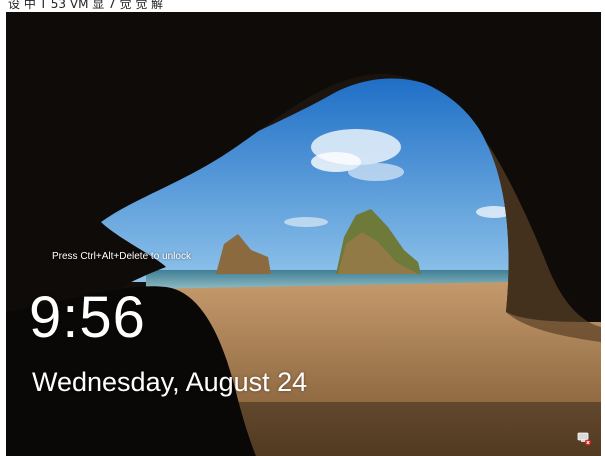 Image resolution: width=605 pixels, height=456 pixels. What do you see at coordinates (87, 317) in the screenshot?
I see `lock-clock-time: 9:56` at bounding box center [87, 317].